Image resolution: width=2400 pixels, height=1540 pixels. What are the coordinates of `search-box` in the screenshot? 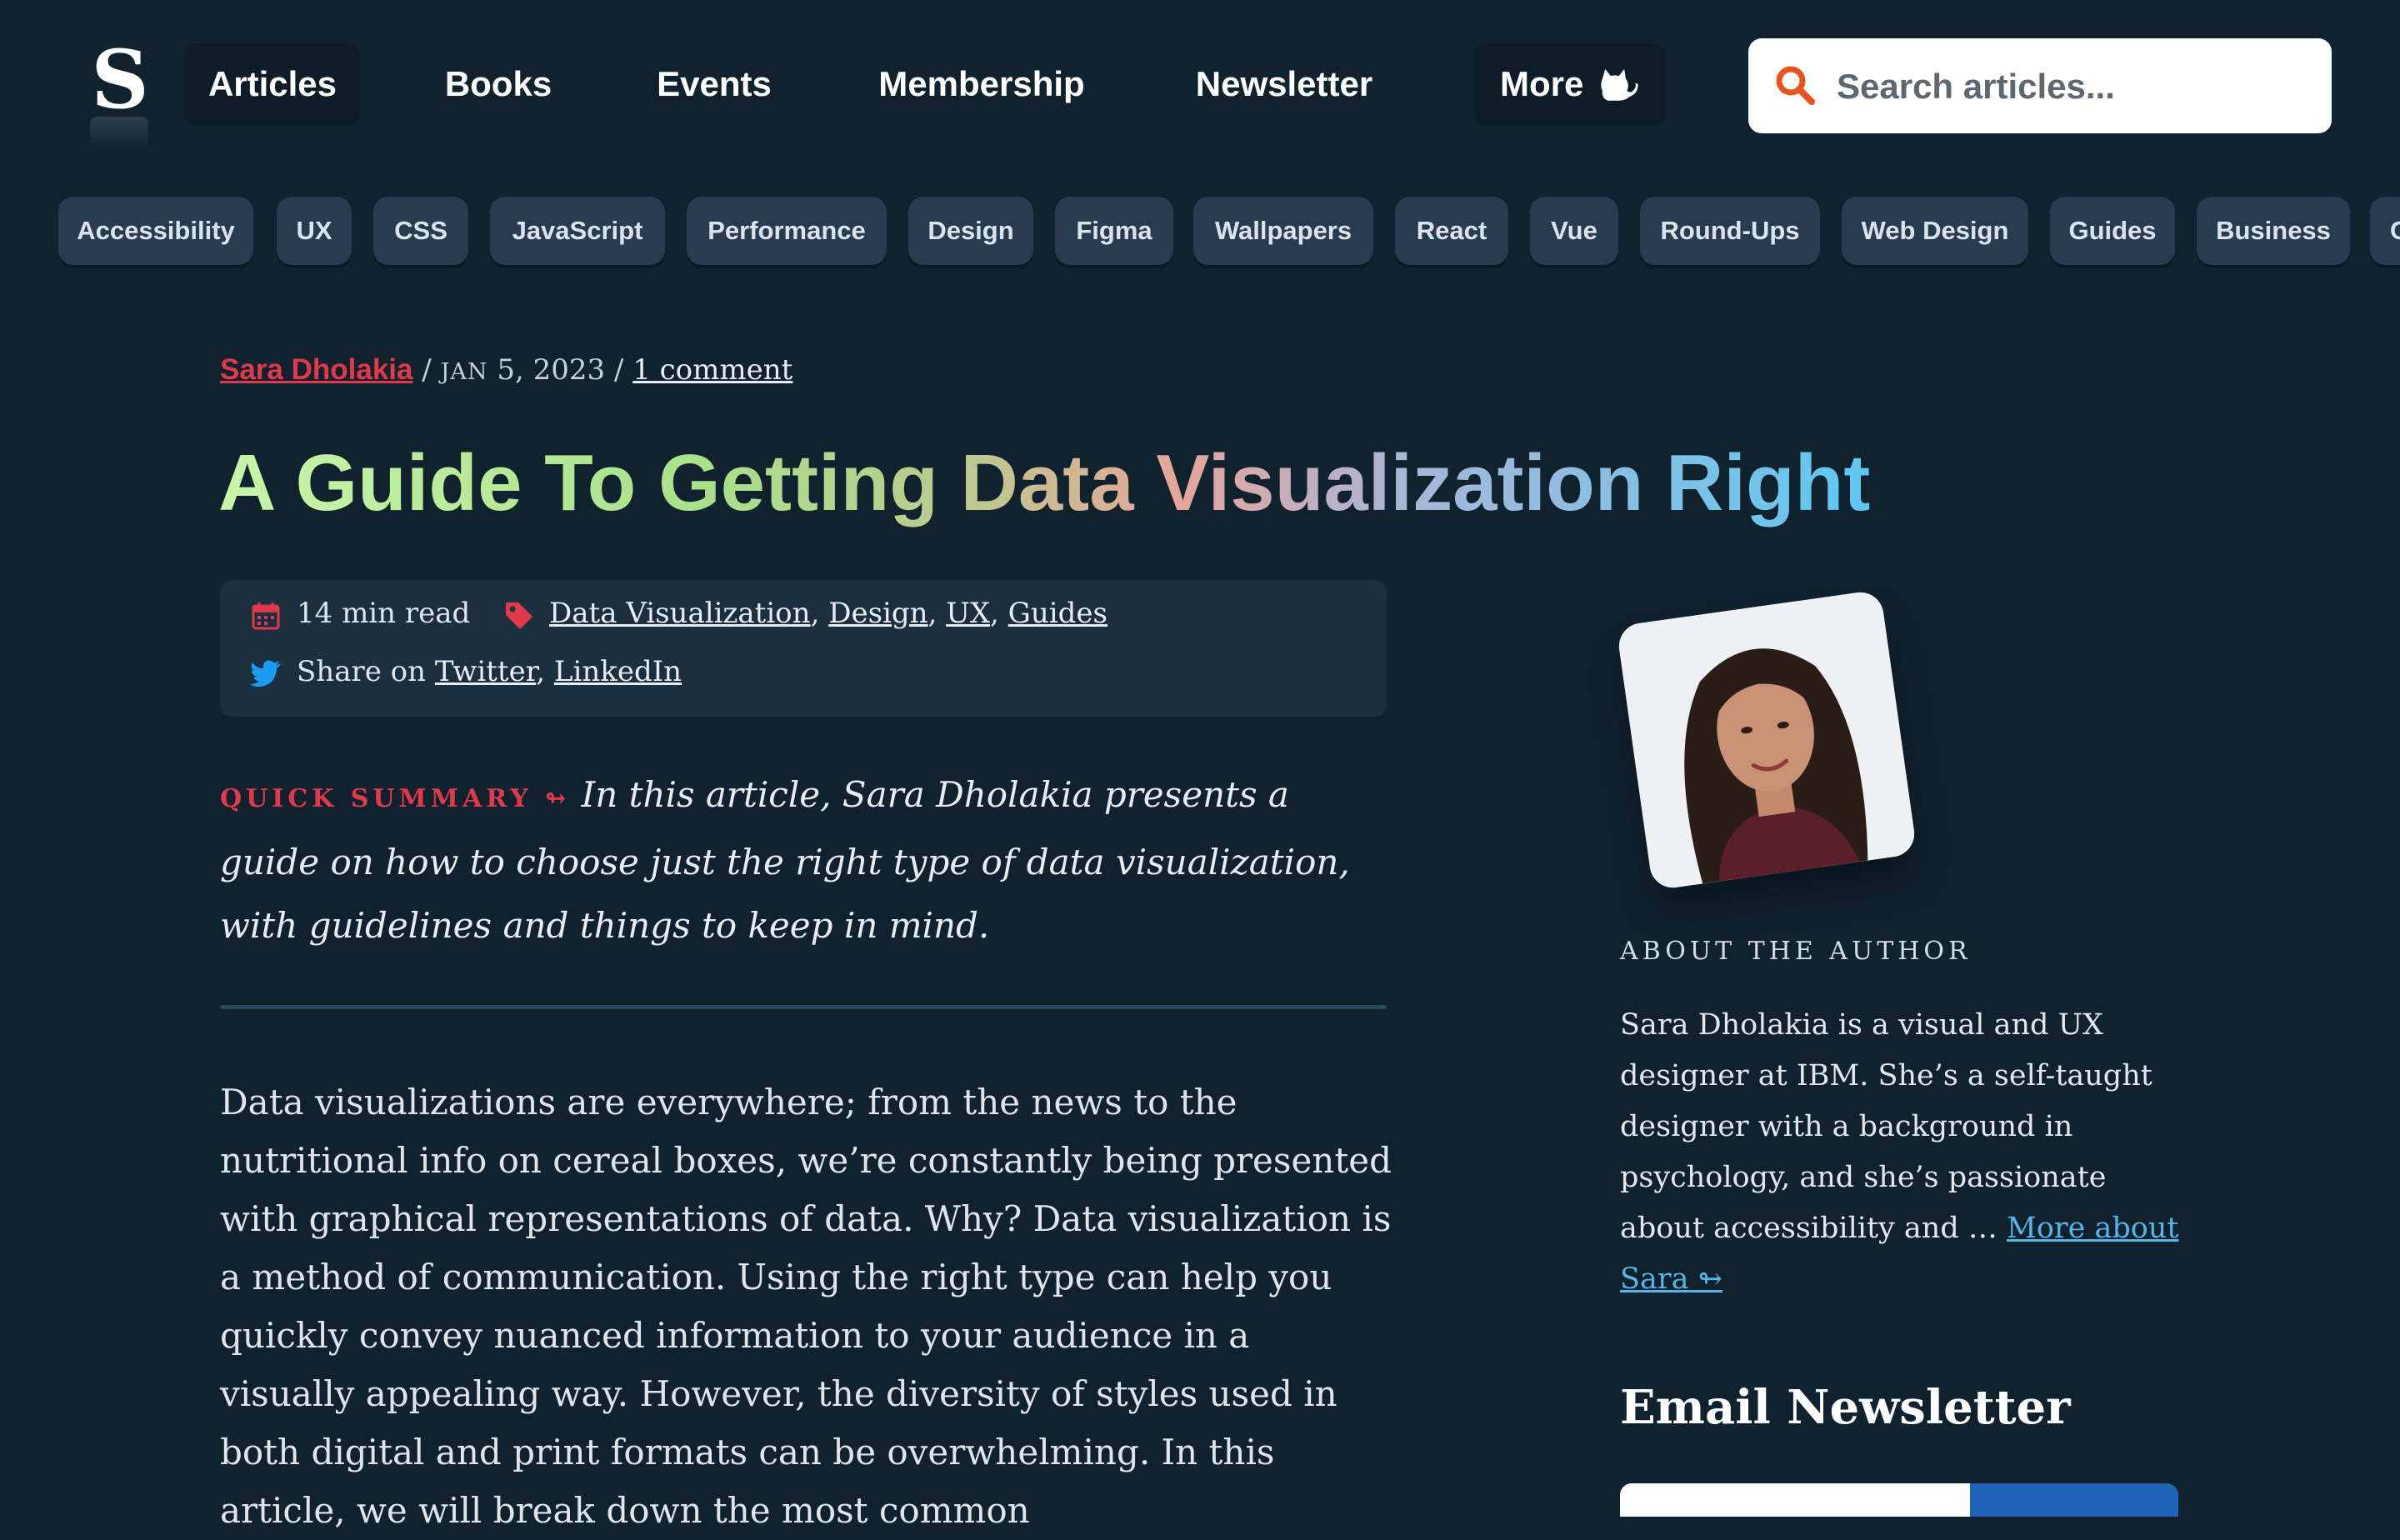 It's located at (2040, 86).